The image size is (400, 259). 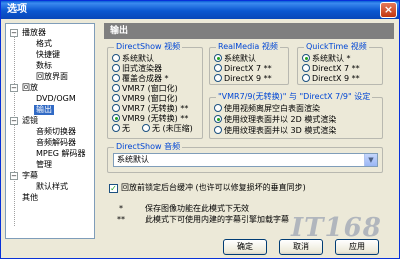 I want to click on tree-item-audio-decoder: 音频解码器, so click(x=56, y=143).